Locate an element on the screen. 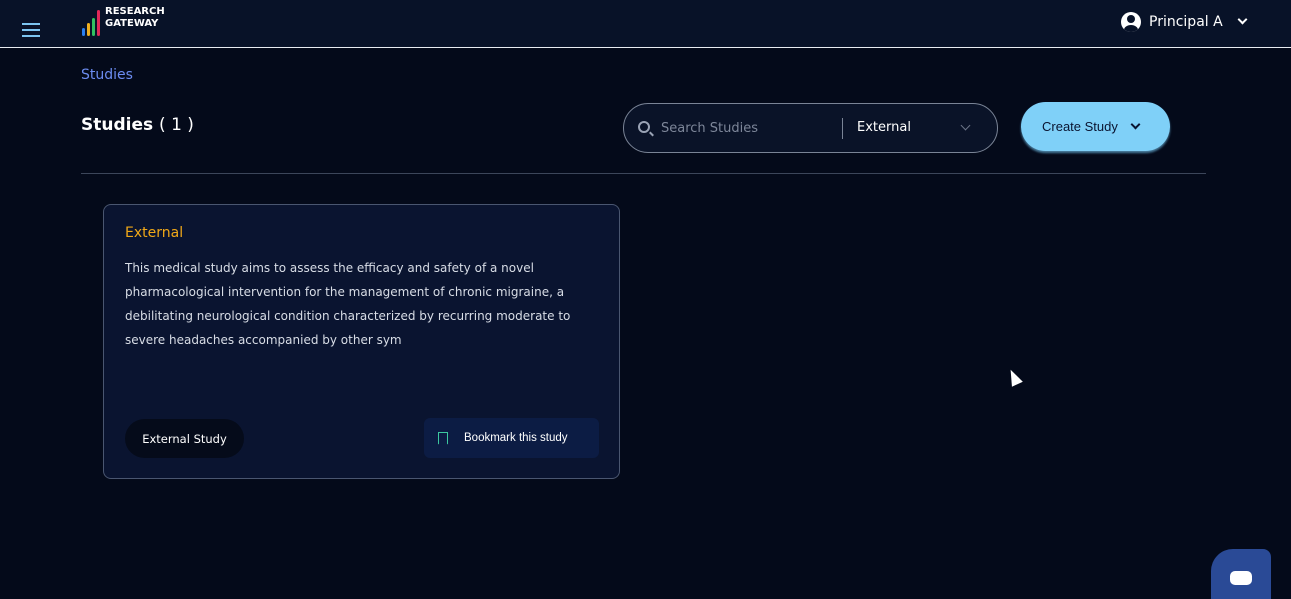 This screenshot has width=1291, height=599. title-text: Studies is located at coordinates (117, 125).